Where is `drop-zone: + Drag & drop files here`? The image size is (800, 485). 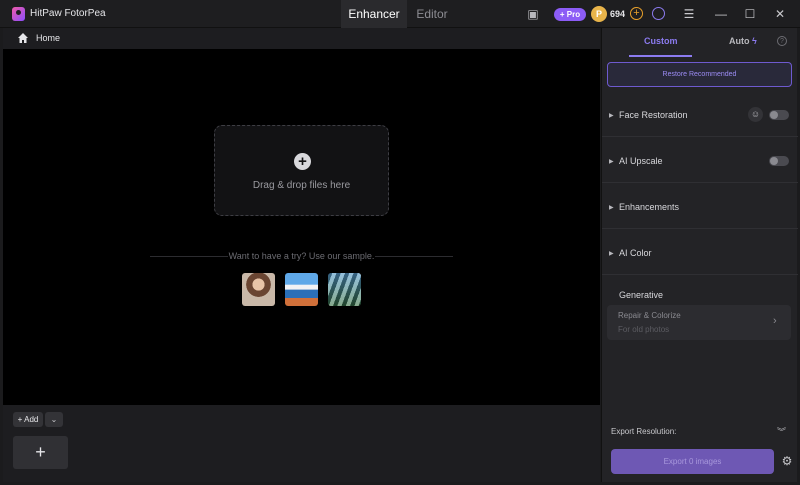 drop-zone: + Drag & drop files here is located at coordinates (301, 170).